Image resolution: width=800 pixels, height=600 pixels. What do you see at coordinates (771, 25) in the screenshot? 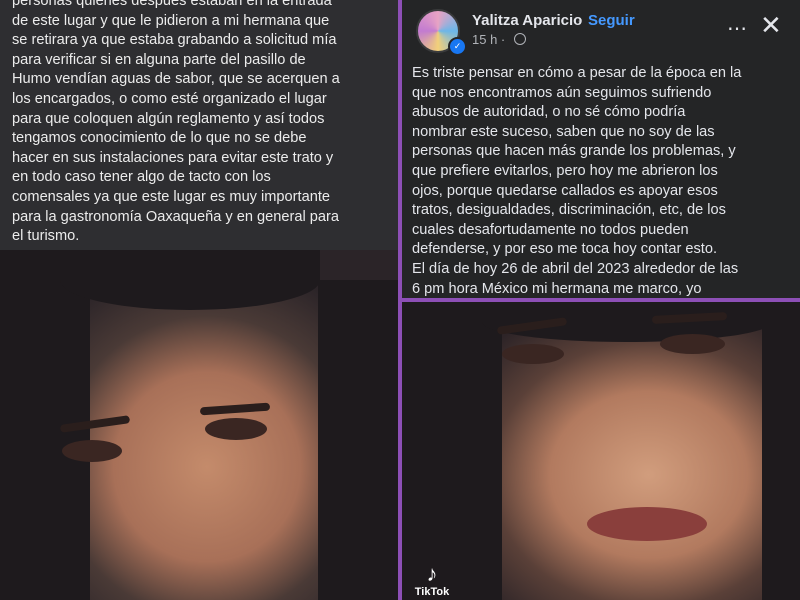
I see `close-icon: ✕` at bounding box center [771, 25].